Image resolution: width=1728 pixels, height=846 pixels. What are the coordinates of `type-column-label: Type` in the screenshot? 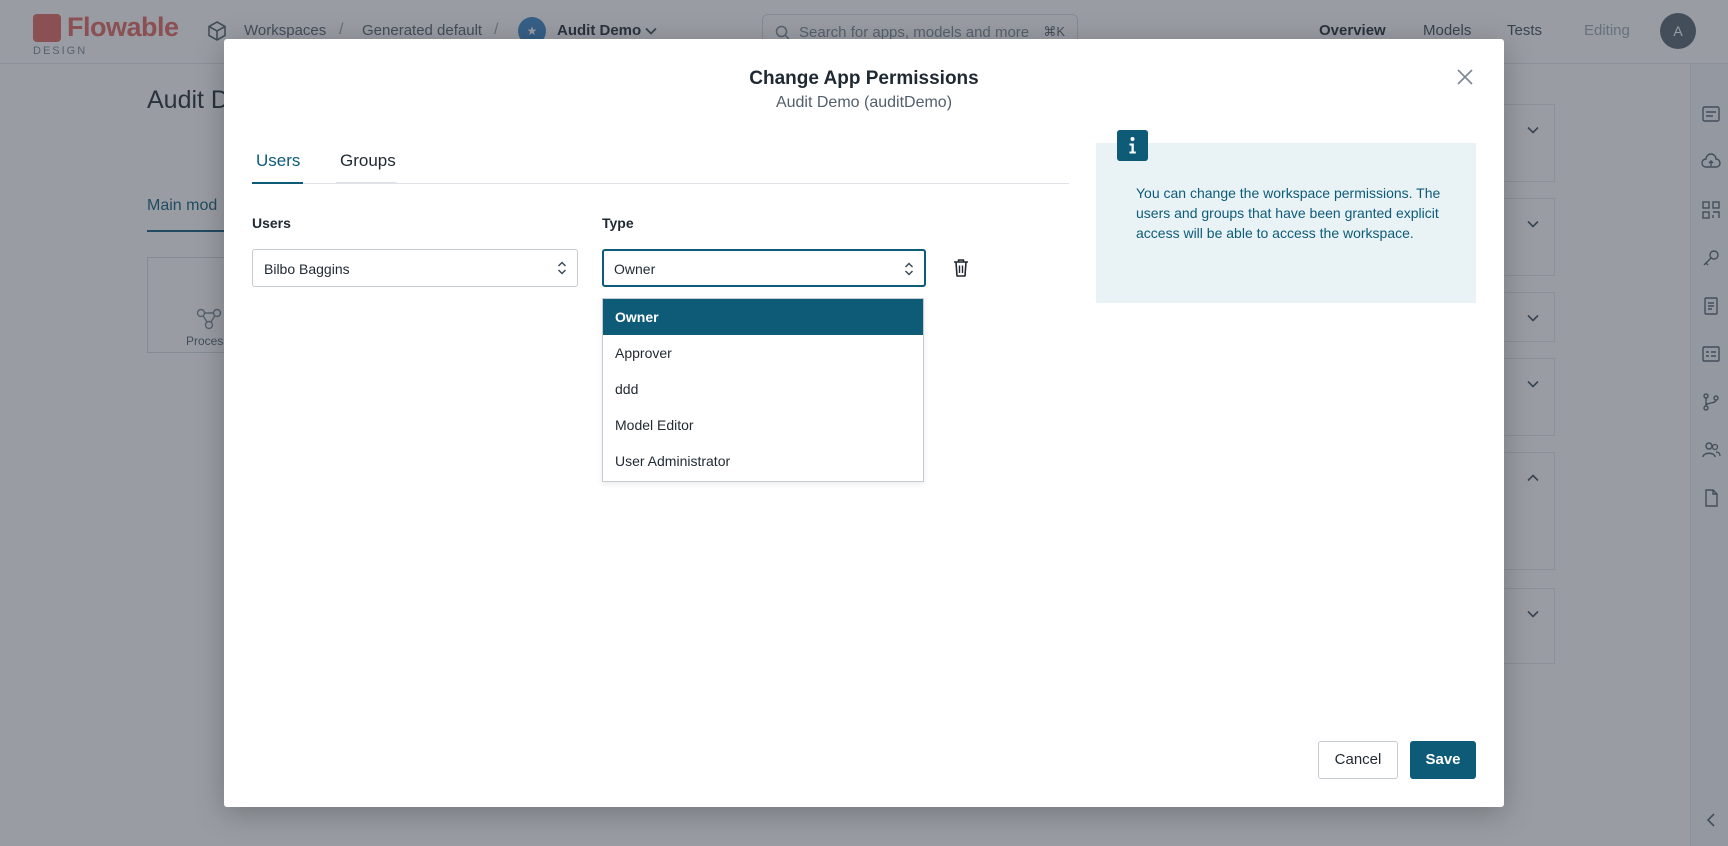 It's located at (618, 223).